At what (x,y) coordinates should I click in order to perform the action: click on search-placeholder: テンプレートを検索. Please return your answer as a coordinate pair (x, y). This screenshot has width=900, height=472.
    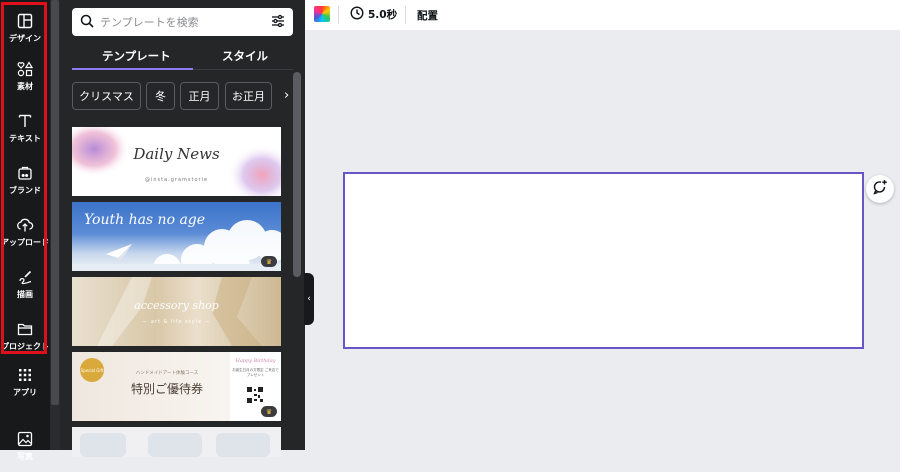
    Looking at the image, I should click on (149, 22).